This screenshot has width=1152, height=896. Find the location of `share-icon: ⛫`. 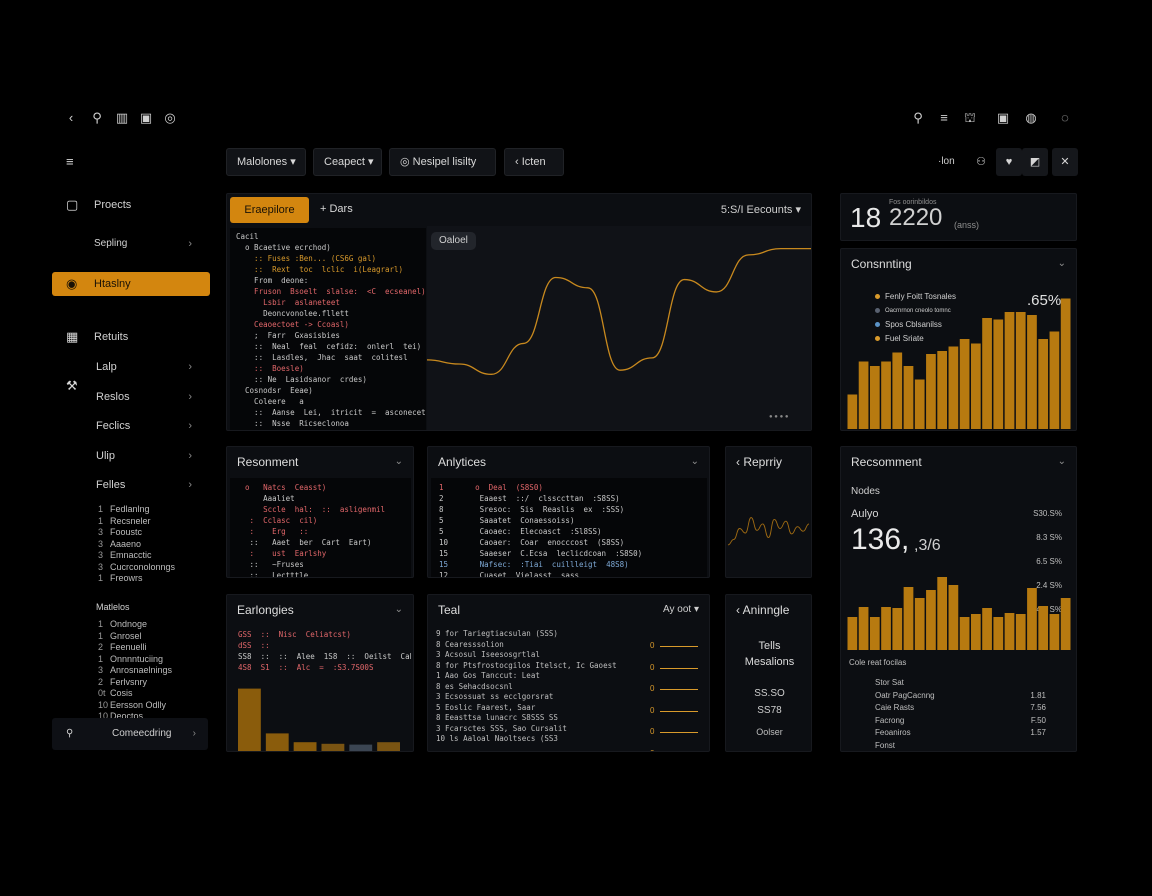

share-icon: ⛫ is located at coordinates (970, 118).